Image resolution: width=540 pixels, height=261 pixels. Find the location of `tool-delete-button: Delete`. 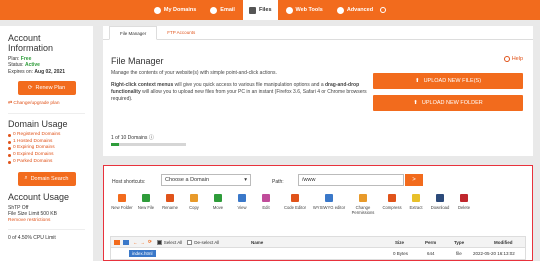

tool-delete-button: Delete is located at coordinates (464, 204).